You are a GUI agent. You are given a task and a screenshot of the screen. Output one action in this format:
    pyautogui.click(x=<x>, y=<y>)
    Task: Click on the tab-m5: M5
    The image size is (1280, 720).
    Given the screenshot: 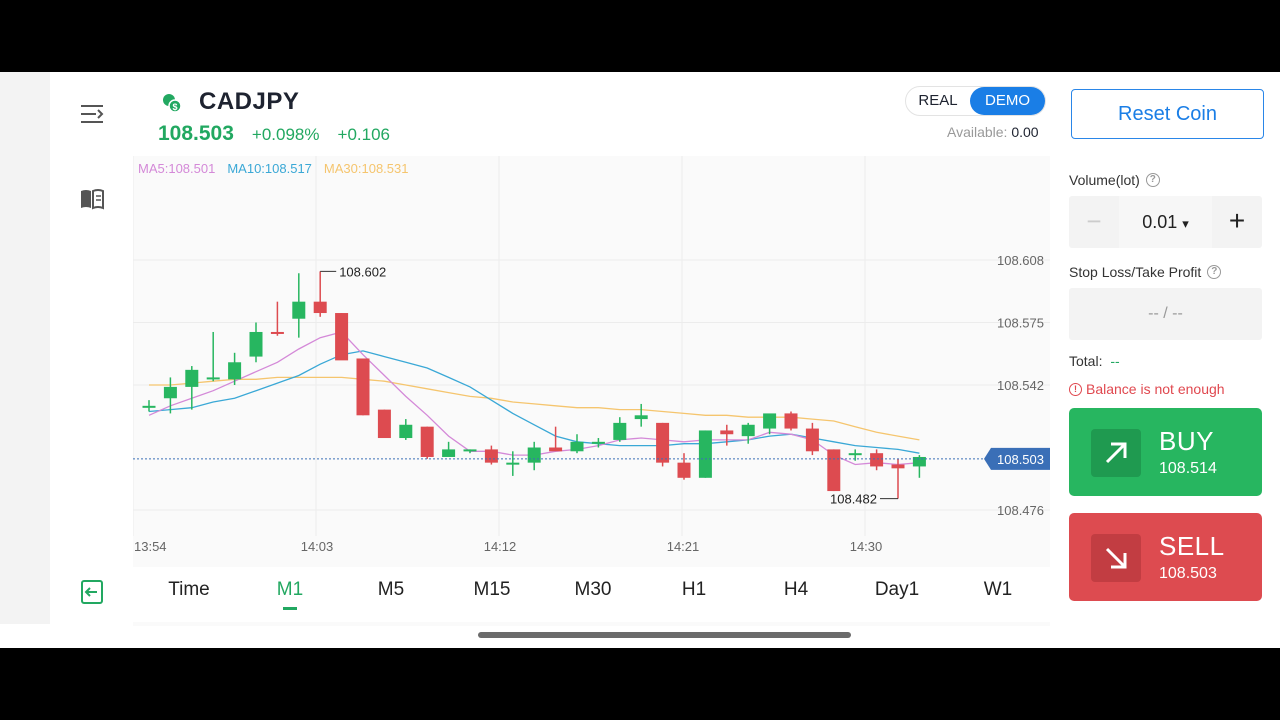 What is the action you would take?
    pyautogui.click(x=391, y=590)
    